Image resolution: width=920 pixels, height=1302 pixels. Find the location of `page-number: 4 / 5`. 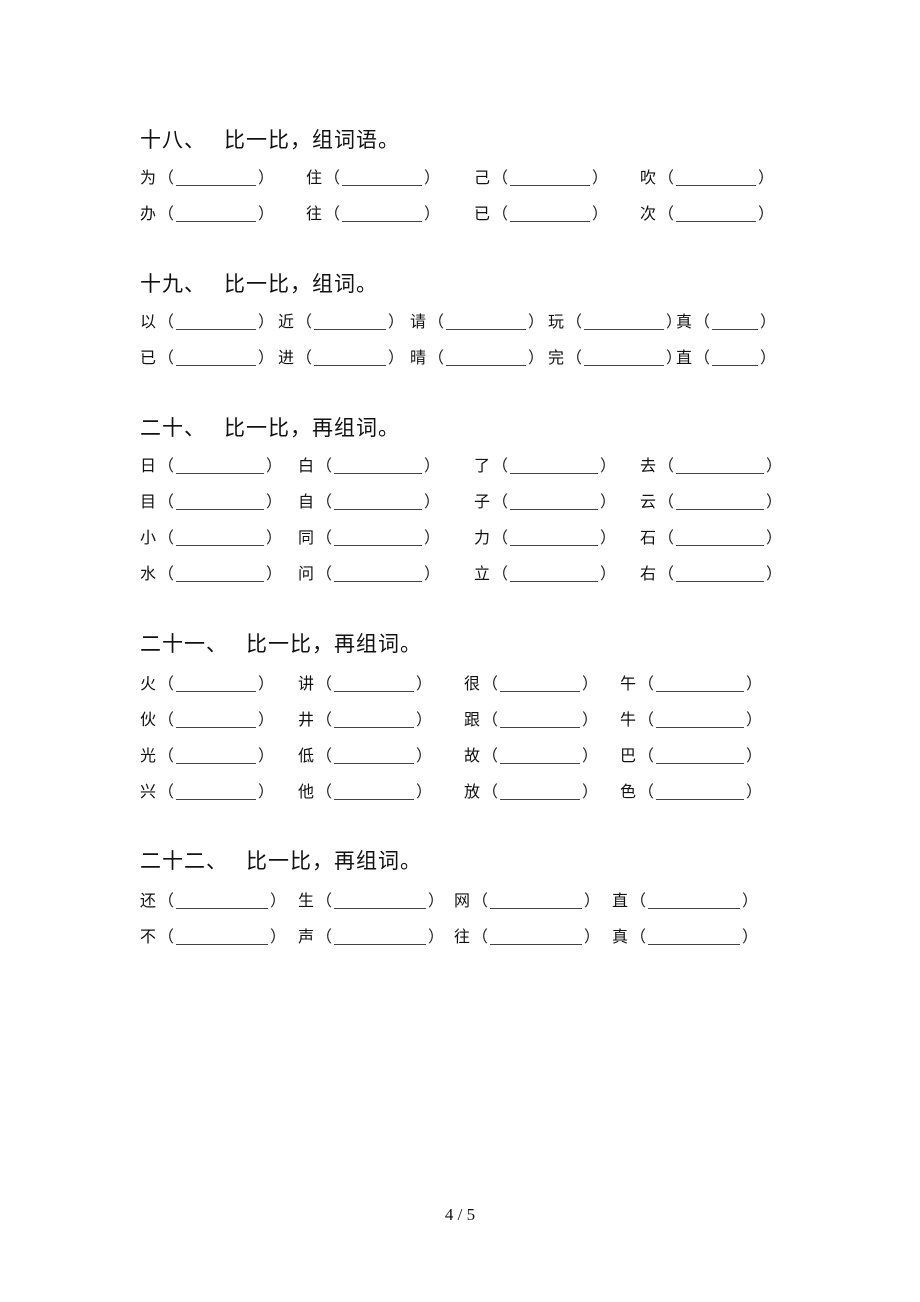

page-number: 4 / 5 is located at coordinates (460, 1214).